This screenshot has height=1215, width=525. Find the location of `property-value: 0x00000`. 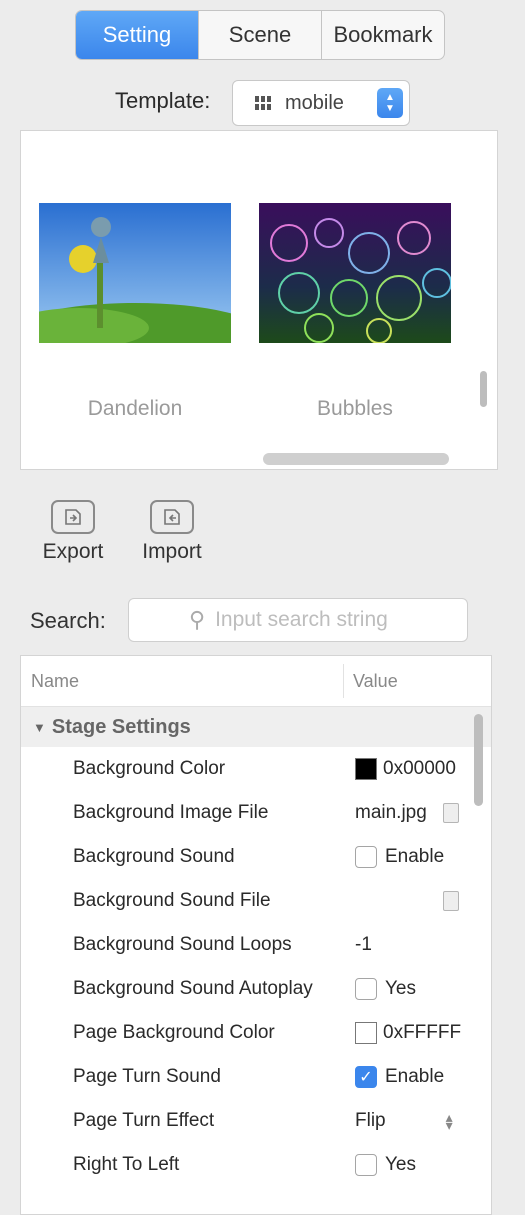

property-value: 0x00000 is located at coordinates (419, 768).